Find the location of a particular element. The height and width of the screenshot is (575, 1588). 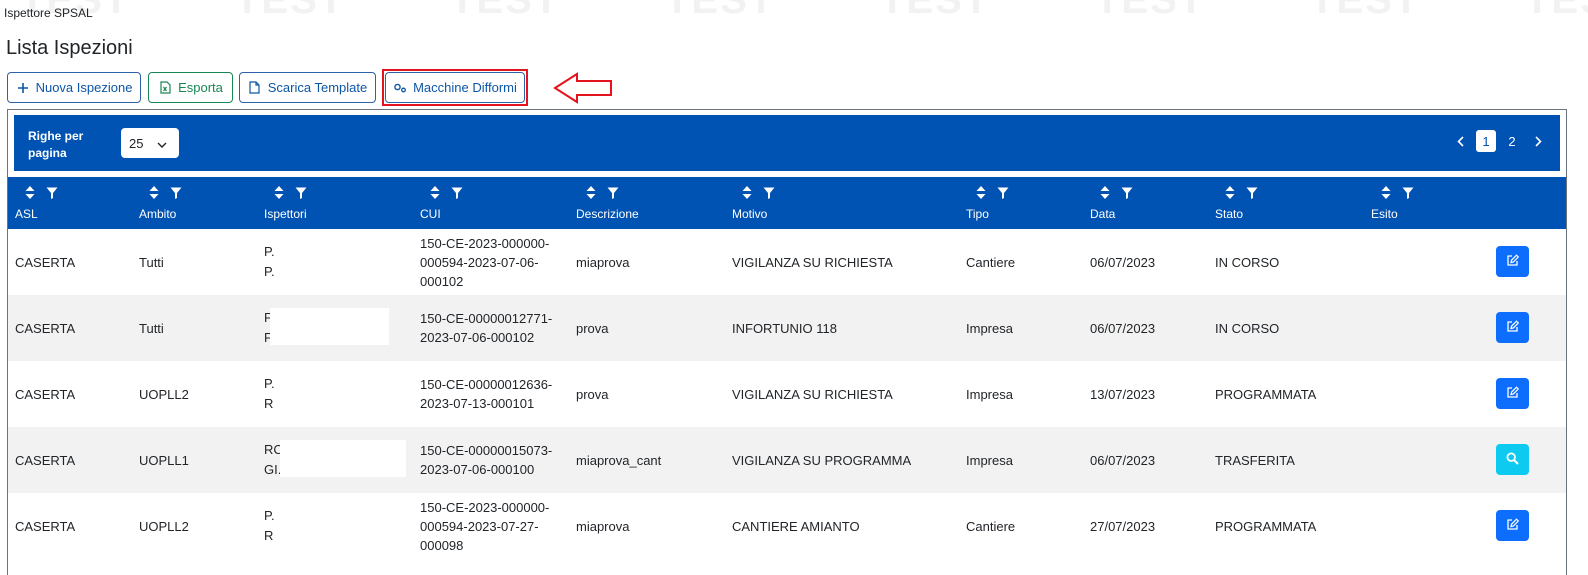

rows-per-page-select: 25 is located at coordinates (150, 143).